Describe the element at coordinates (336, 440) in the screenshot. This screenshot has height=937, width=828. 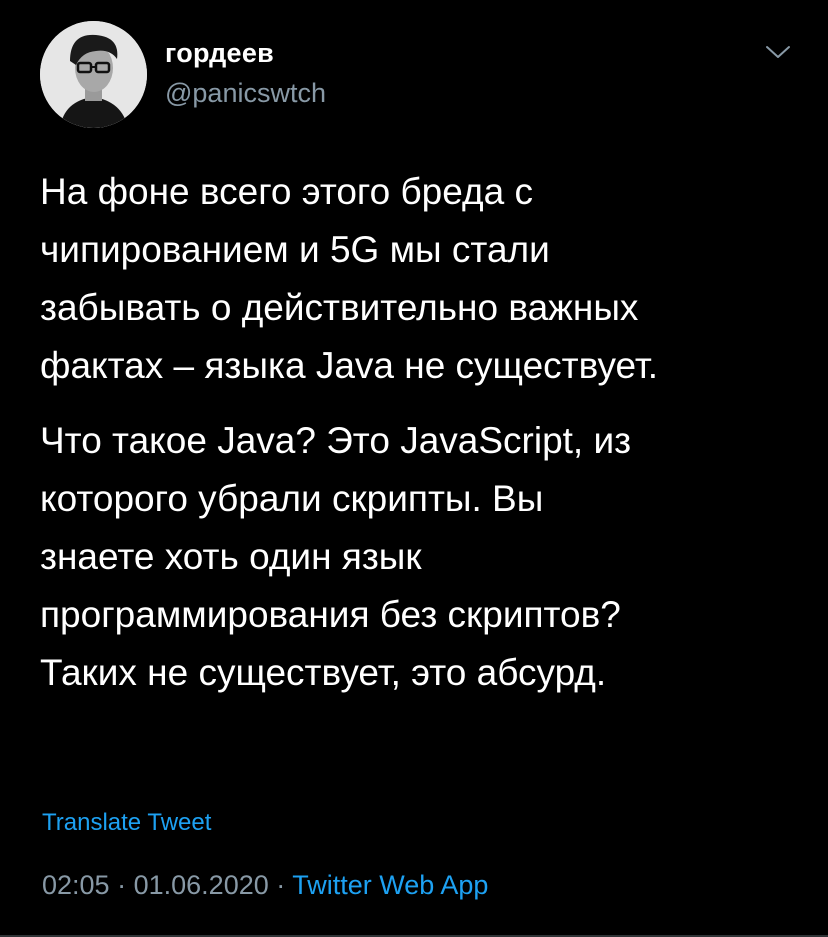
I see `text-line: Что такое Java? Это JavaScript, из` at that location.